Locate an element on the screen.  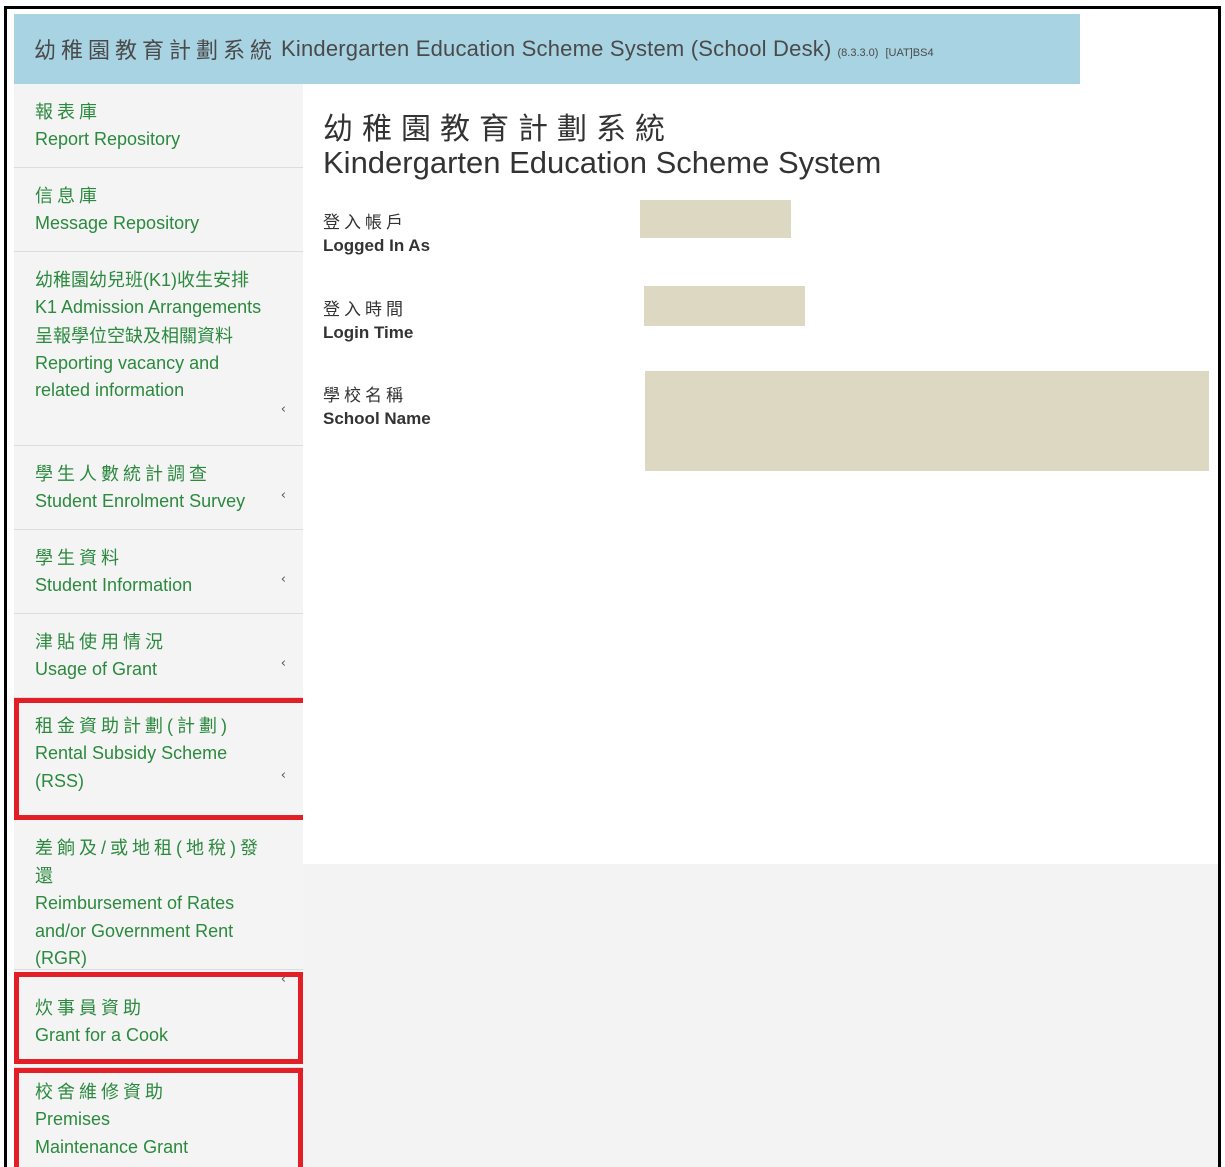
sidebar-item-premises-maintenance-grant: 校舍維修資助 Premises Maintenance Grant is located at coordinates (158, 1117).